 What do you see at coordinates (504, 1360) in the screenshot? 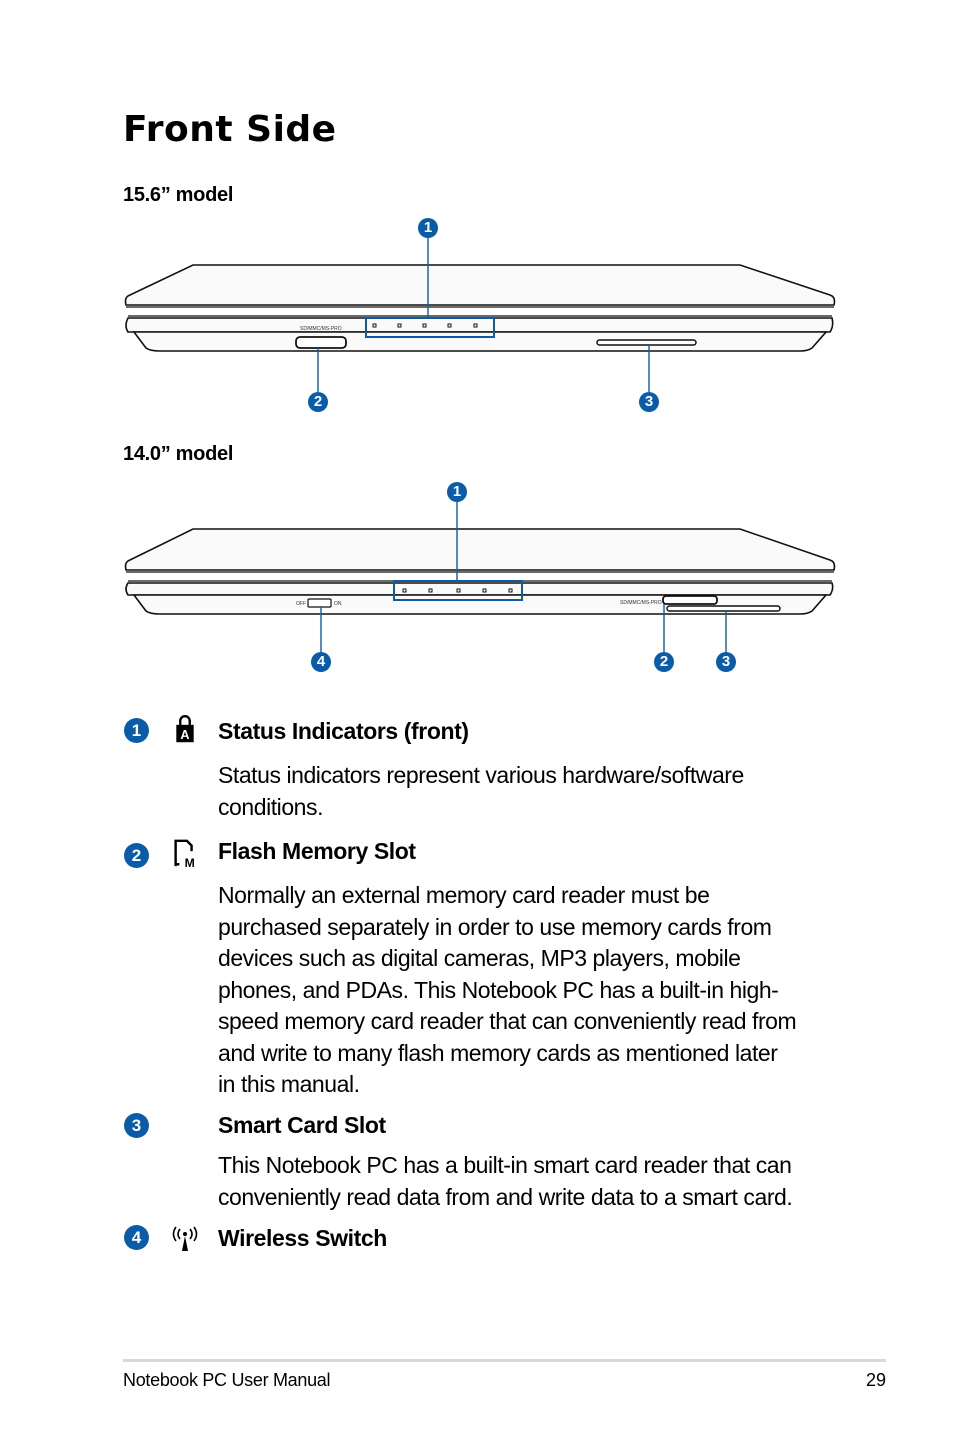
I see `footer-divider` at bounding box center [504, 1360].